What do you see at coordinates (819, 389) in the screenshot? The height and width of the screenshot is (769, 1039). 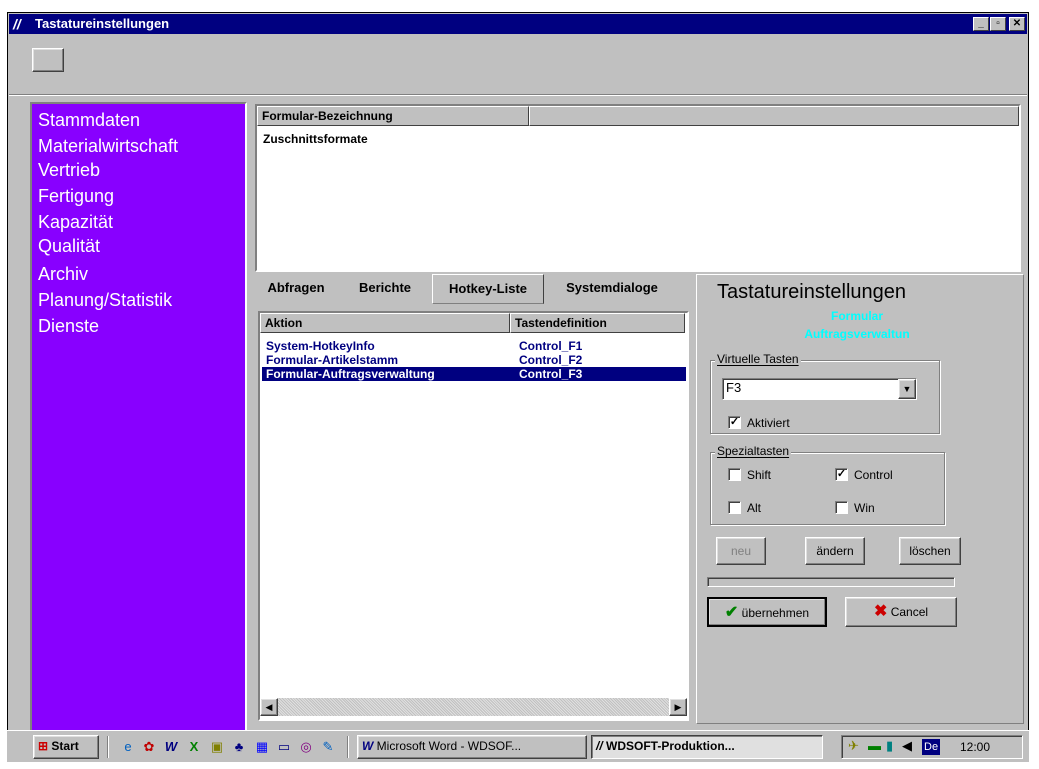 I see `virtual-key-select: F3 ▼` at bounding box center [819, 389].